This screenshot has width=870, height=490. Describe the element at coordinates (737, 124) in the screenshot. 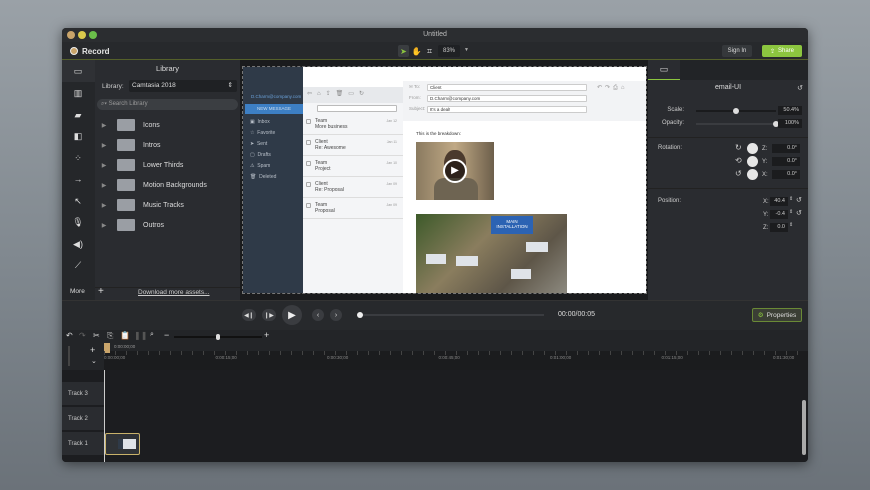

I see `opacity-slider` at that location.